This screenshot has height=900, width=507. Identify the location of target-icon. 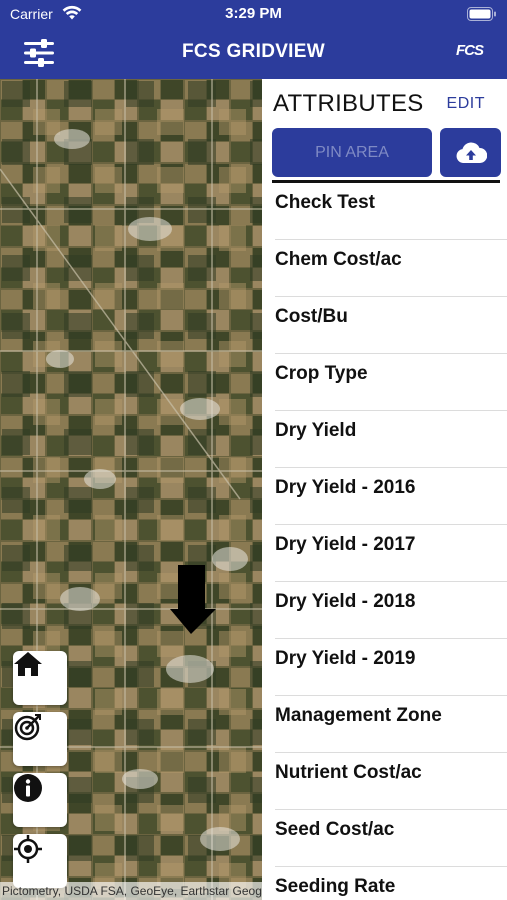
(27, 727).